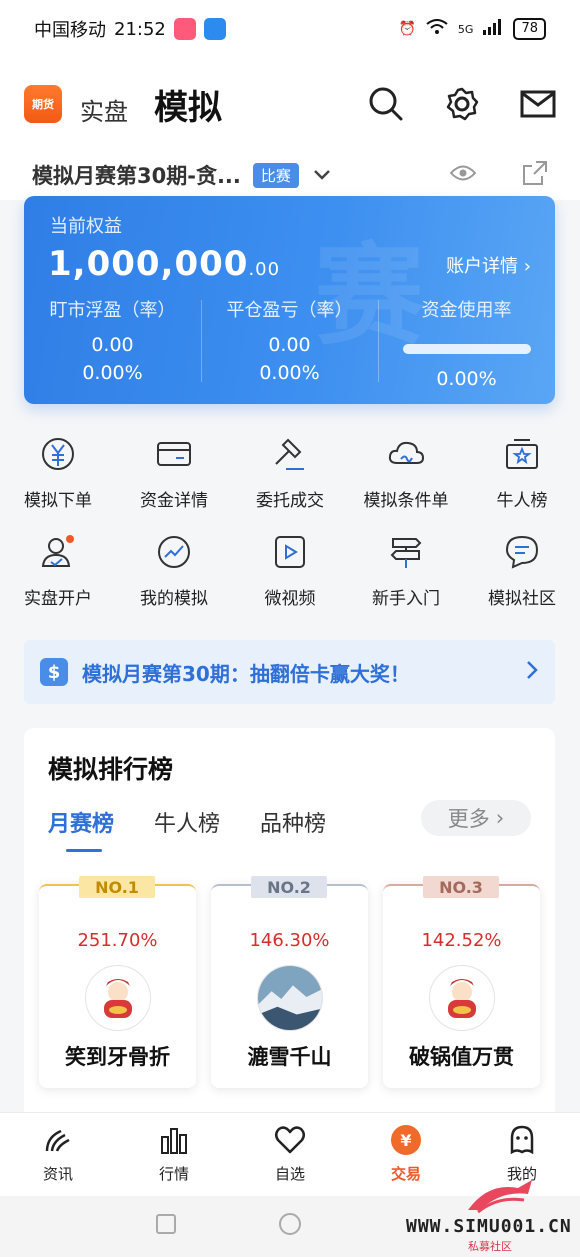  What do you see at coordinates (187, 822) in the screenshot?
I see `tab-top-traders: 牛人榜` at bounding box center [187, 822].